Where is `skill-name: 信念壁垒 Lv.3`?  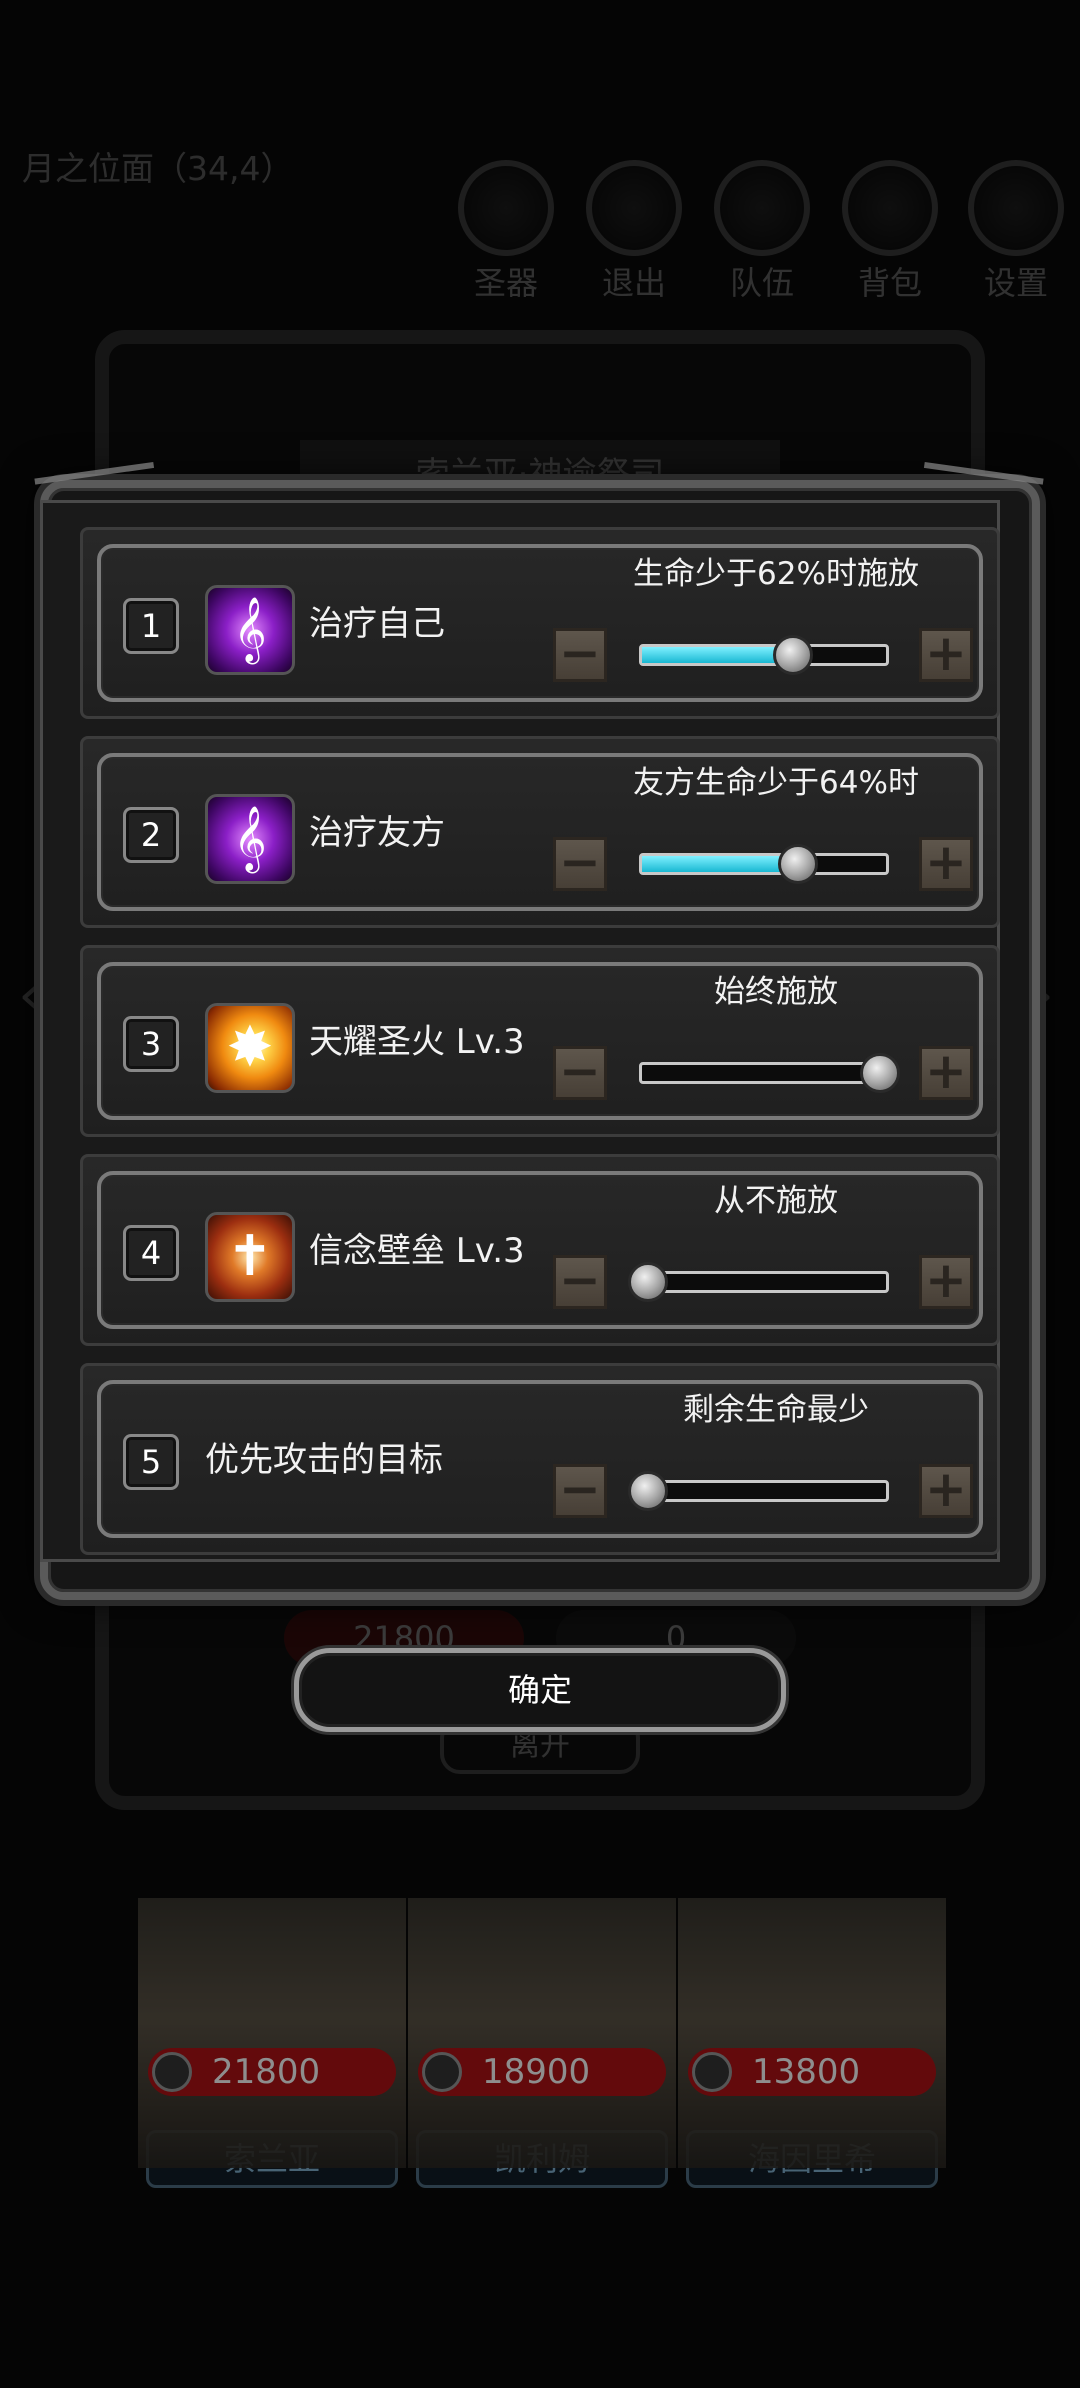 skill-name: 信念壁垒 Lv.3 is located at coordinates (417, 1251).